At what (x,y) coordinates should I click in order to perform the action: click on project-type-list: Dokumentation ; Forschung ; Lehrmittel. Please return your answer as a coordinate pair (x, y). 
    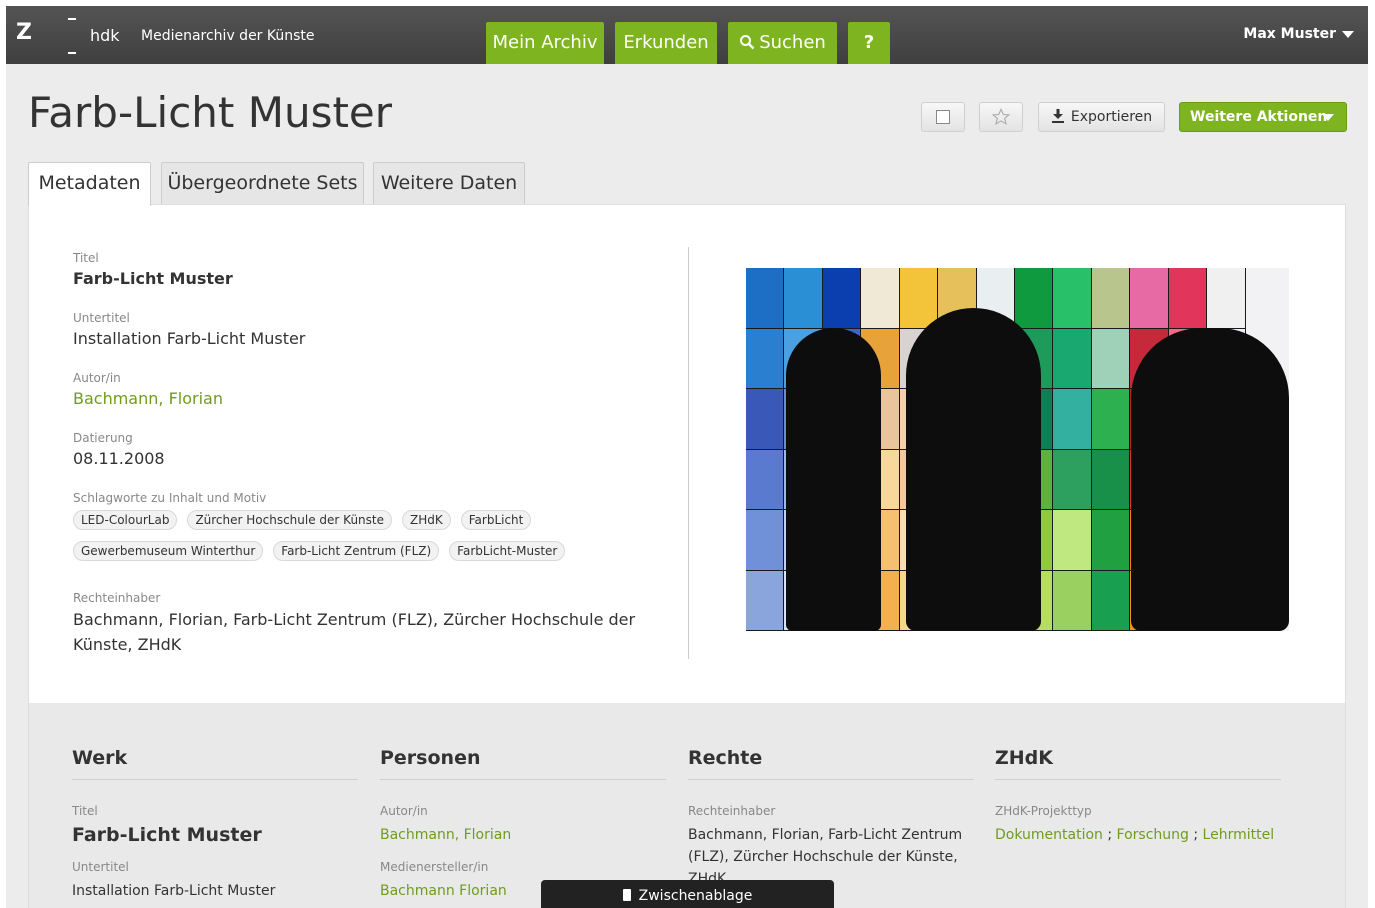
    Looking at the image, I should click on (1135, 835).